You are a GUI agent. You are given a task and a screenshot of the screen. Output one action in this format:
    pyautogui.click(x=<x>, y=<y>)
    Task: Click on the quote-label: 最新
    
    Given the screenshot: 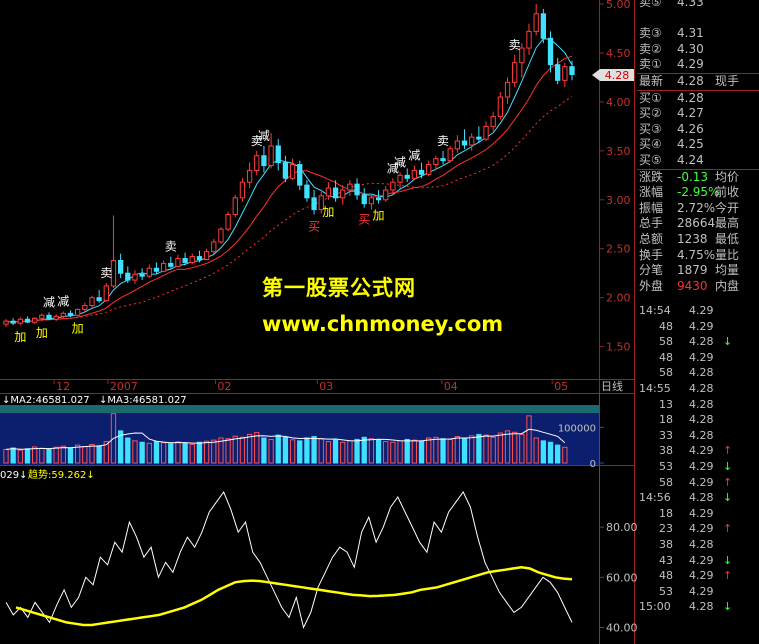 What is the action you would take?
    pyautogui.click(x=651, y=80)
    